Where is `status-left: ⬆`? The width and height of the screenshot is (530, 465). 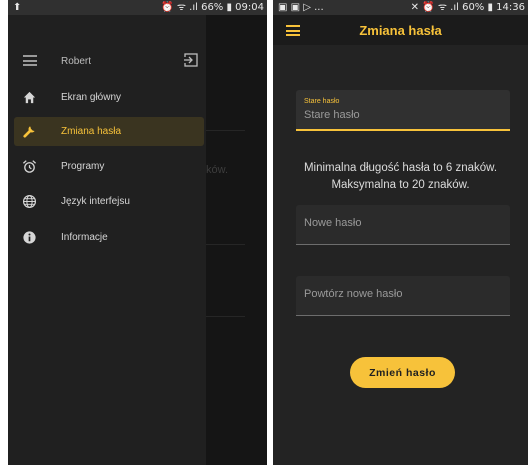
status-left: ⬆ is located at coordinates (17, 7).